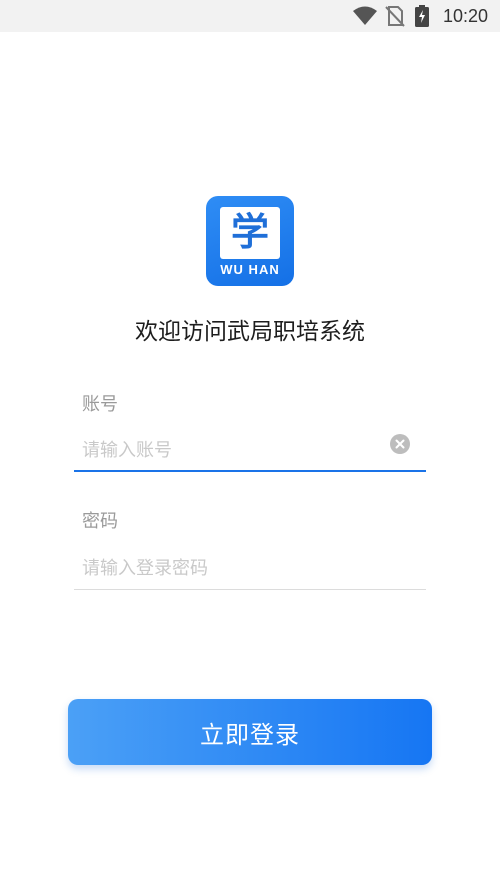 The image size is (500, 888). Describe the element at coordinates (250, 332) in the screenshot. I see `welcome-title: 欢迎访问武局职培系统` at that location.